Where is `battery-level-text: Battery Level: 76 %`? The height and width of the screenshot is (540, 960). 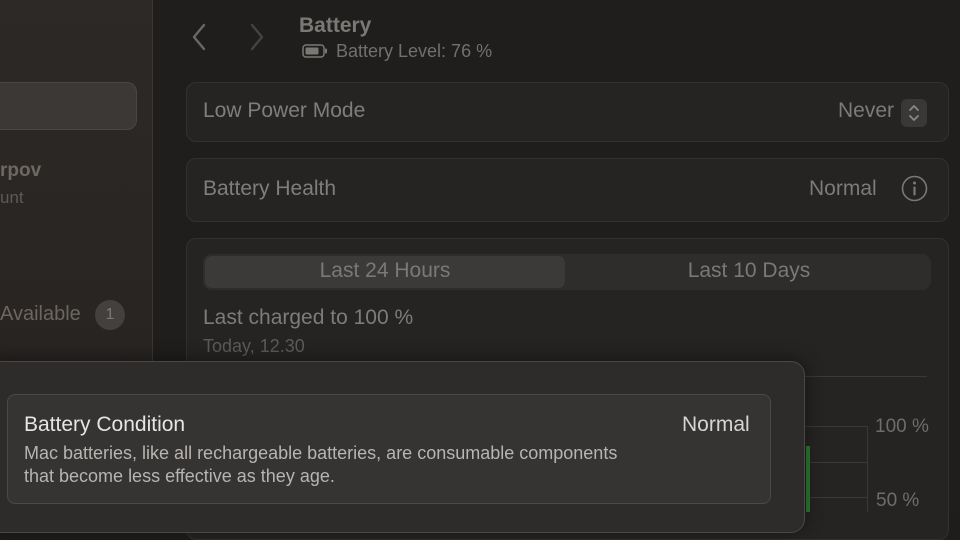 battery-level-text: Battery Level: 76 % is located at coordinates (414, 51).